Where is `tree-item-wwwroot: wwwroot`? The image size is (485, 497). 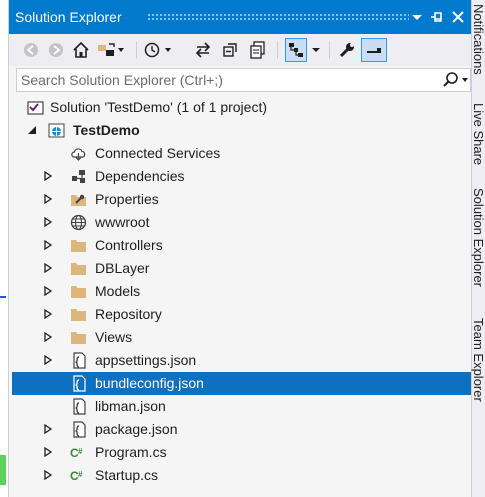
tree-item-wwwroot: wwwroot is located at coordinates (242, 222).